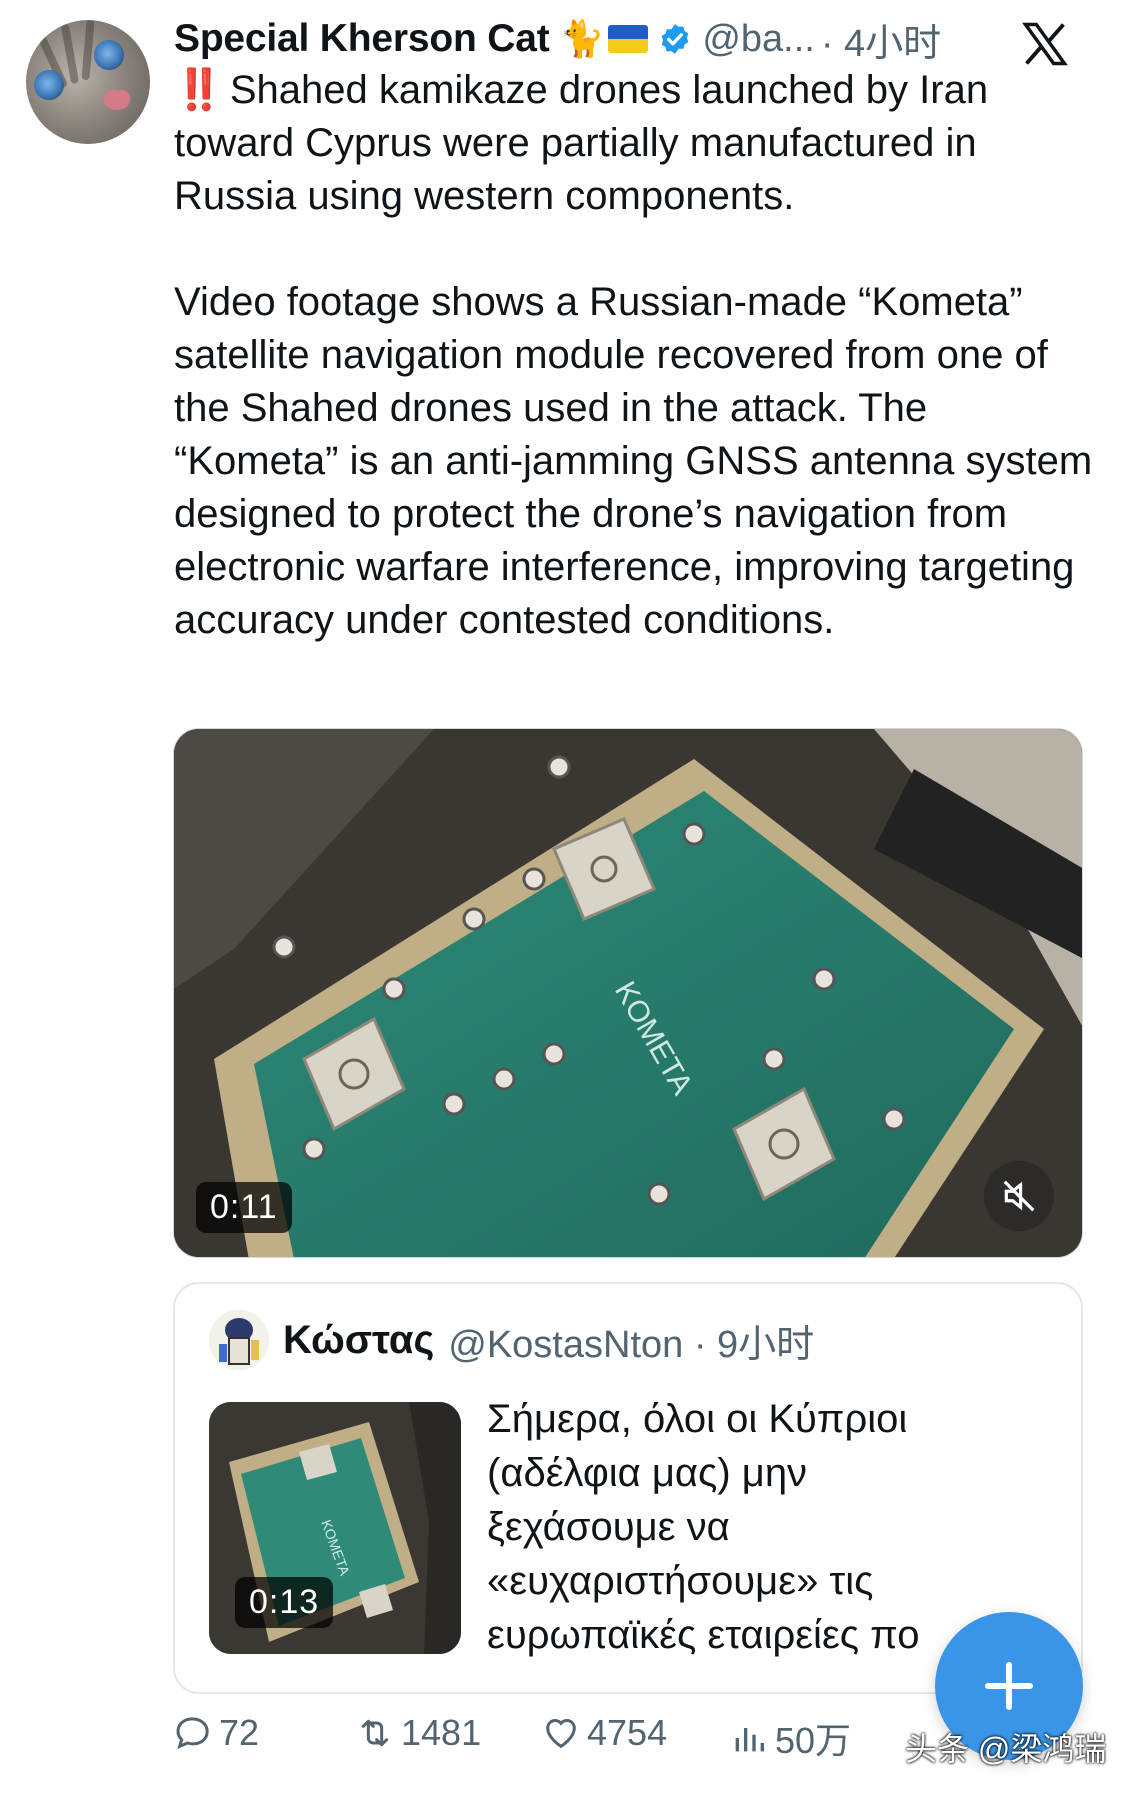 The height and width of the screenshot is (1794, 1125). What do you see at coordinates (362, 39) in the screenshot?
I see `author-name: Special Kherson Cat` at bounding box center [362, 39].